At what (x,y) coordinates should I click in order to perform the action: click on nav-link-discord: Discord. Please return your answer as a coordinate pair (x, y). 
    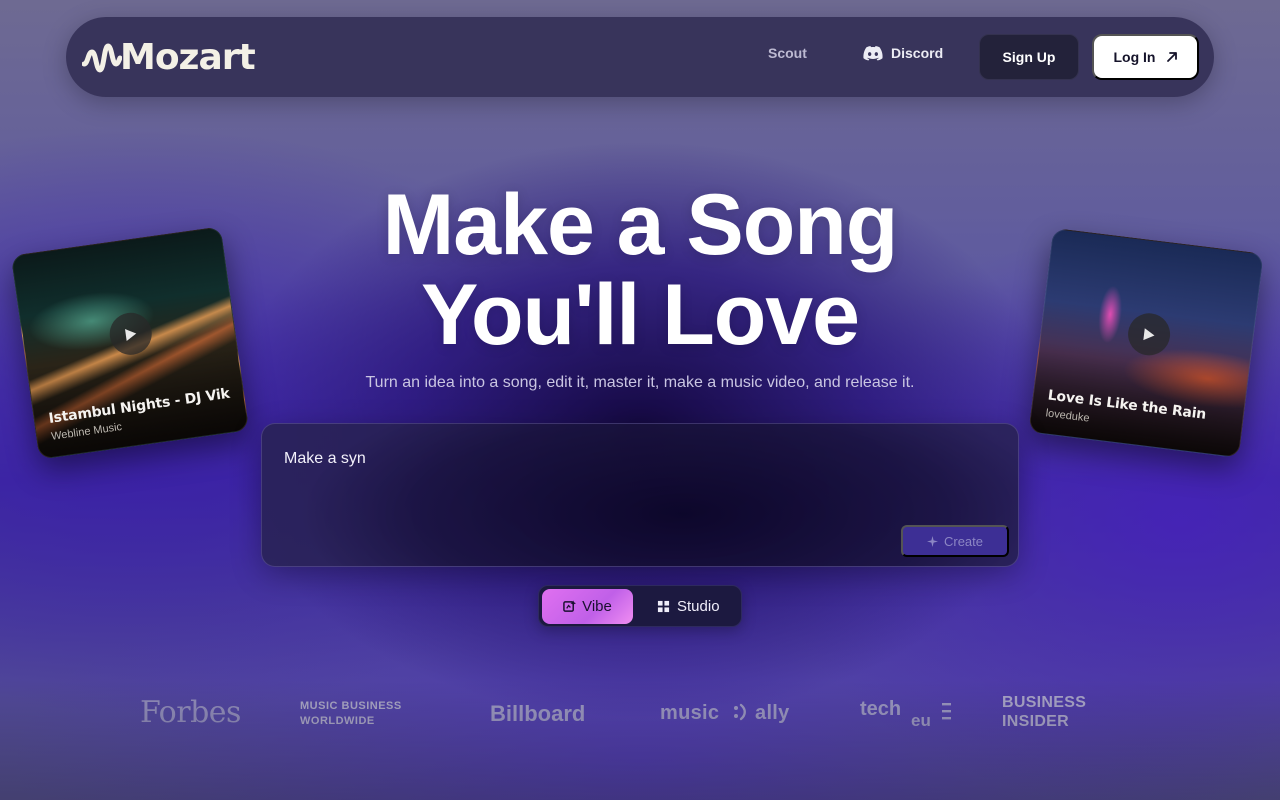
    Looking at the image, I should click on (903, 53).